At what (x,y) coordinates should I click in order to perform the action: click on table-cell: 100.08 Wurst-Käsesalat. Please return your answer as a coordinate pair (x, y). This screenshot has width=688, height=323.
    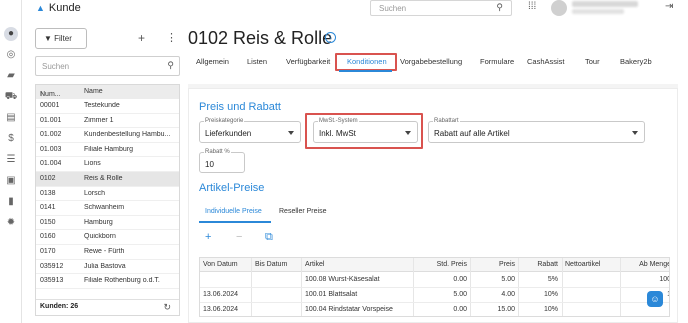
    Looking at the image, I should click on (342, 279).